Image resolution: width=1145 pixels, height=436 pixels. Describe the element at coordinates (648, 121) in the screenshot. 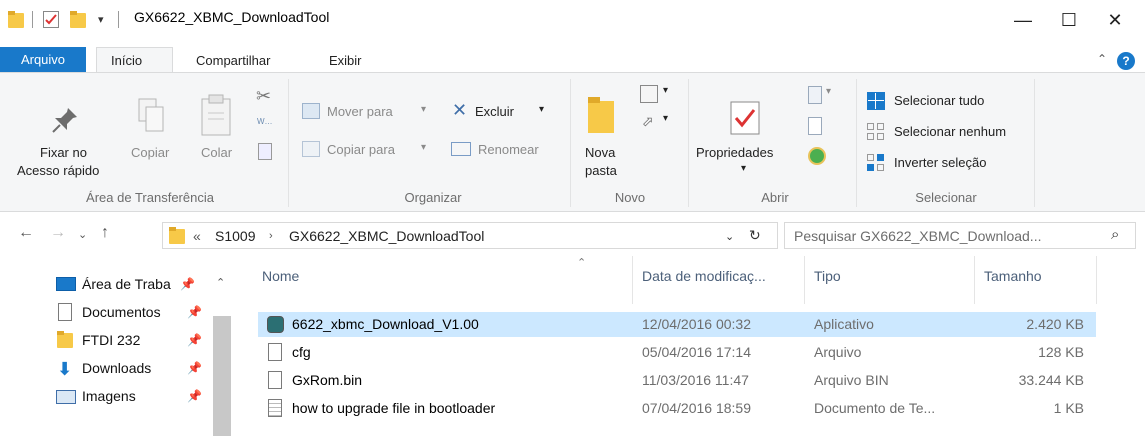

I see `easy-access-icon: ⬀` at that location.